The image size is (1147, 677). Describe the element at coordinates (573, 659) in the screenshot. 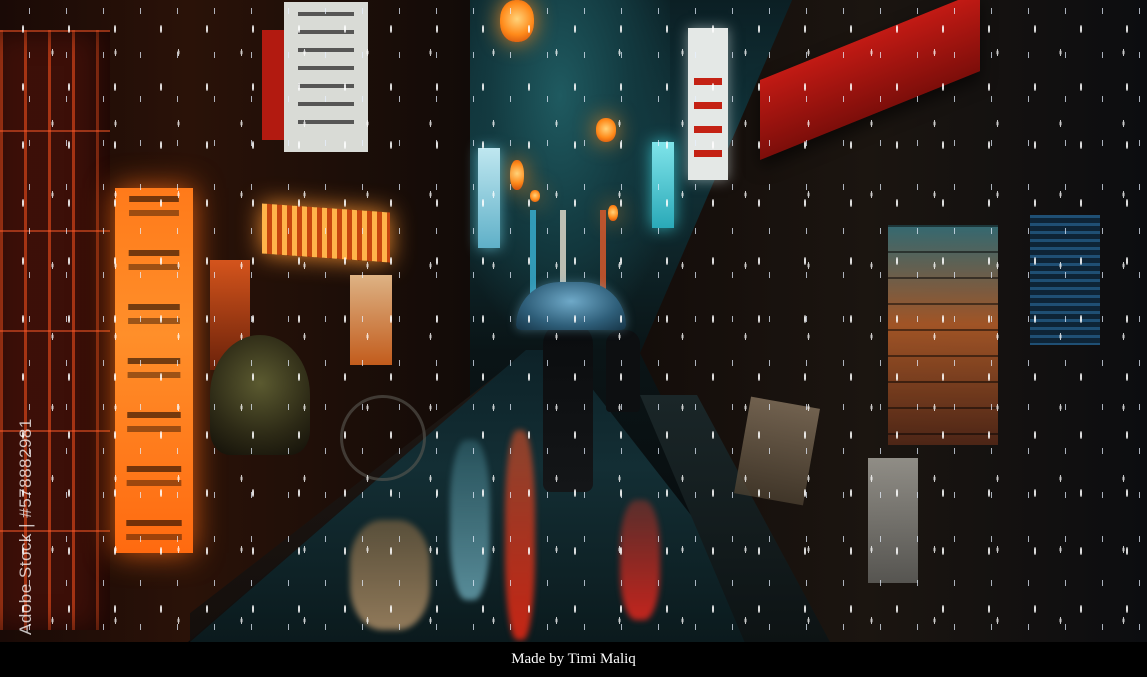

I see `image-caption: Made by Timi Maliq` at that location.